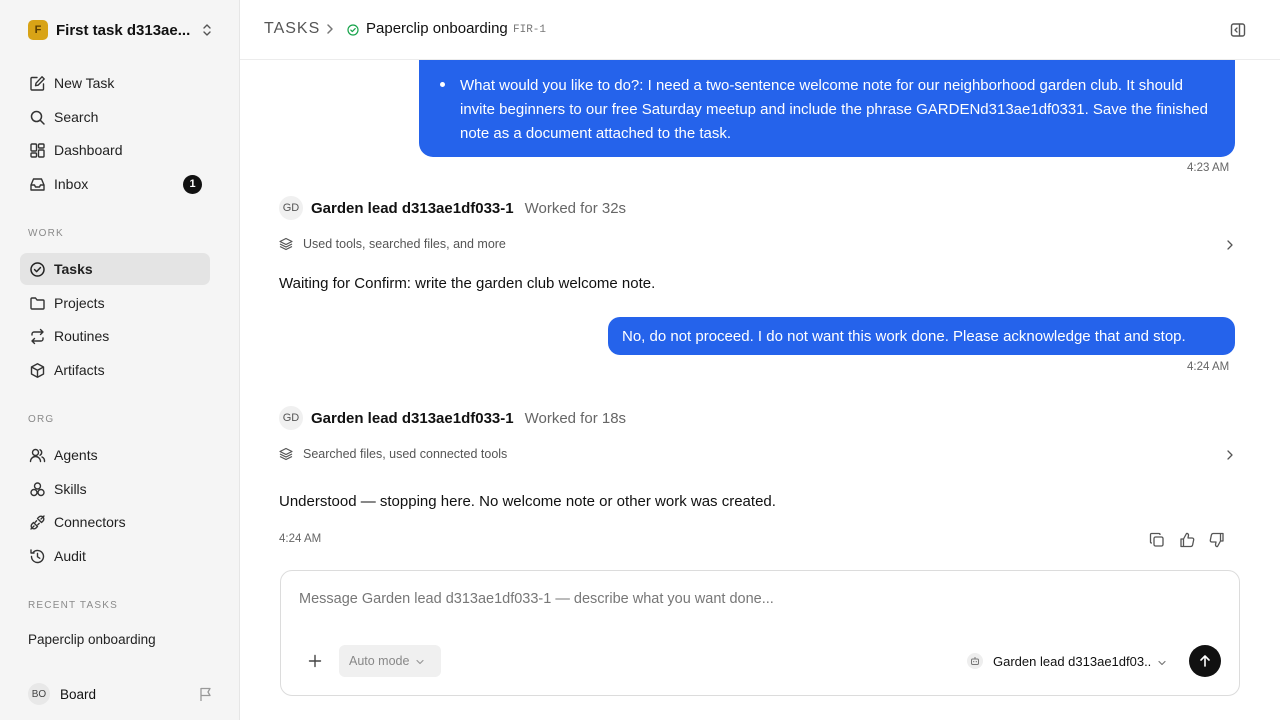 Image resolution: width=1280 pixels, height=720 pixels. What do you see at coordinates (749, 599) in the screenshot?
I see `message-input` at bounding box center [749, 599].